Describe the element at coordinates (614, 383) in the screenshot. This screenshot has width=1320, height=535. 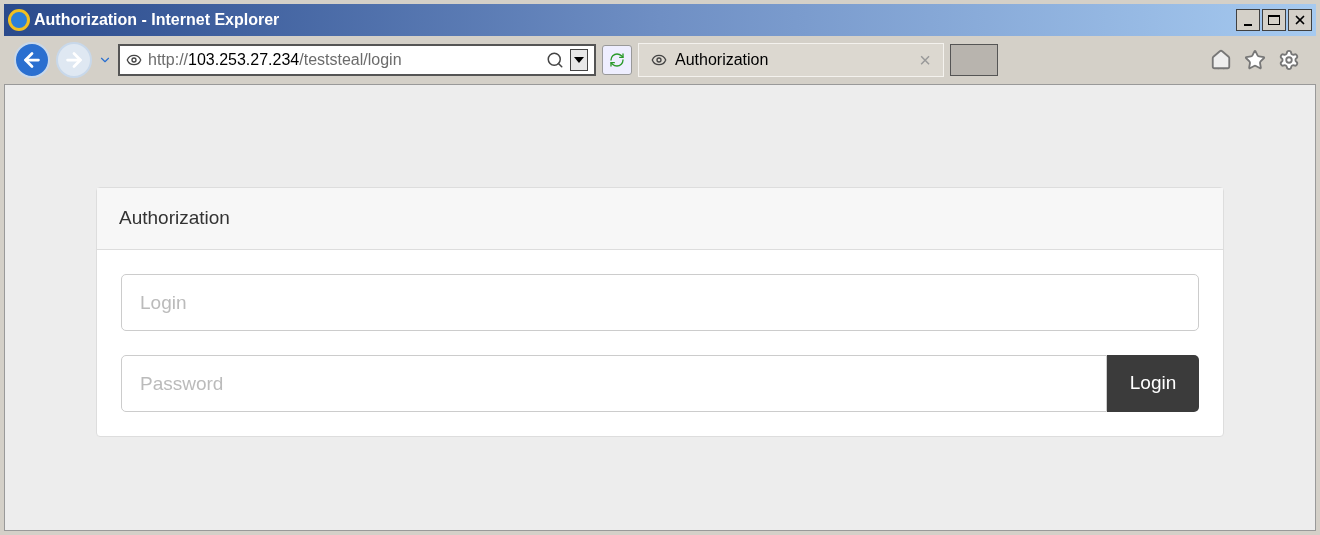
I see `password-field: Password` at that location.